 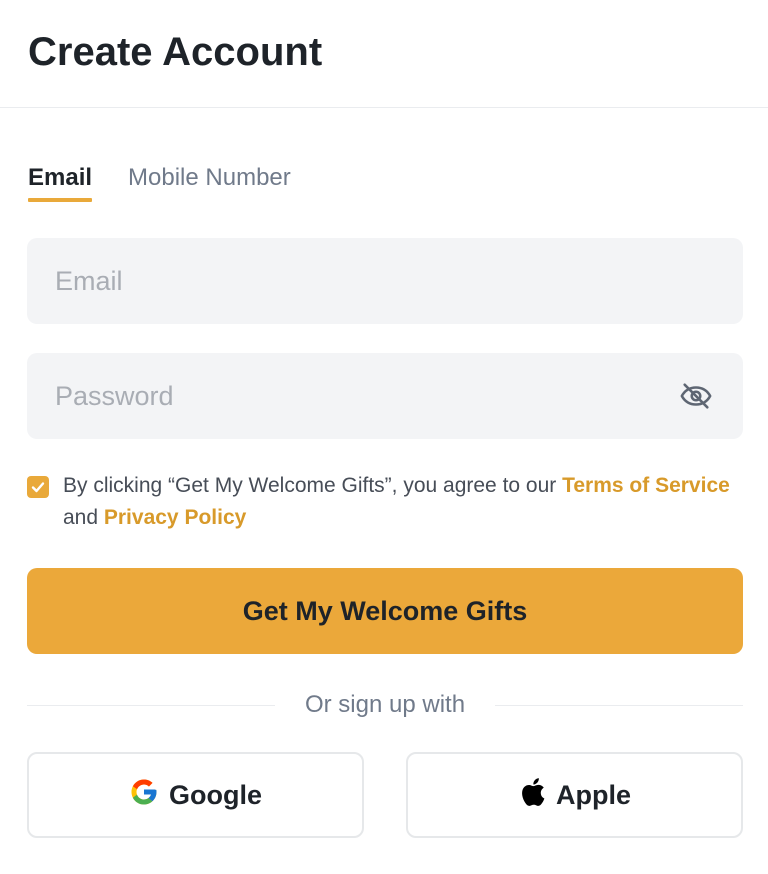 I want to click on privacy-policy-link: Privacy Policy, so click(x=175, y=517).